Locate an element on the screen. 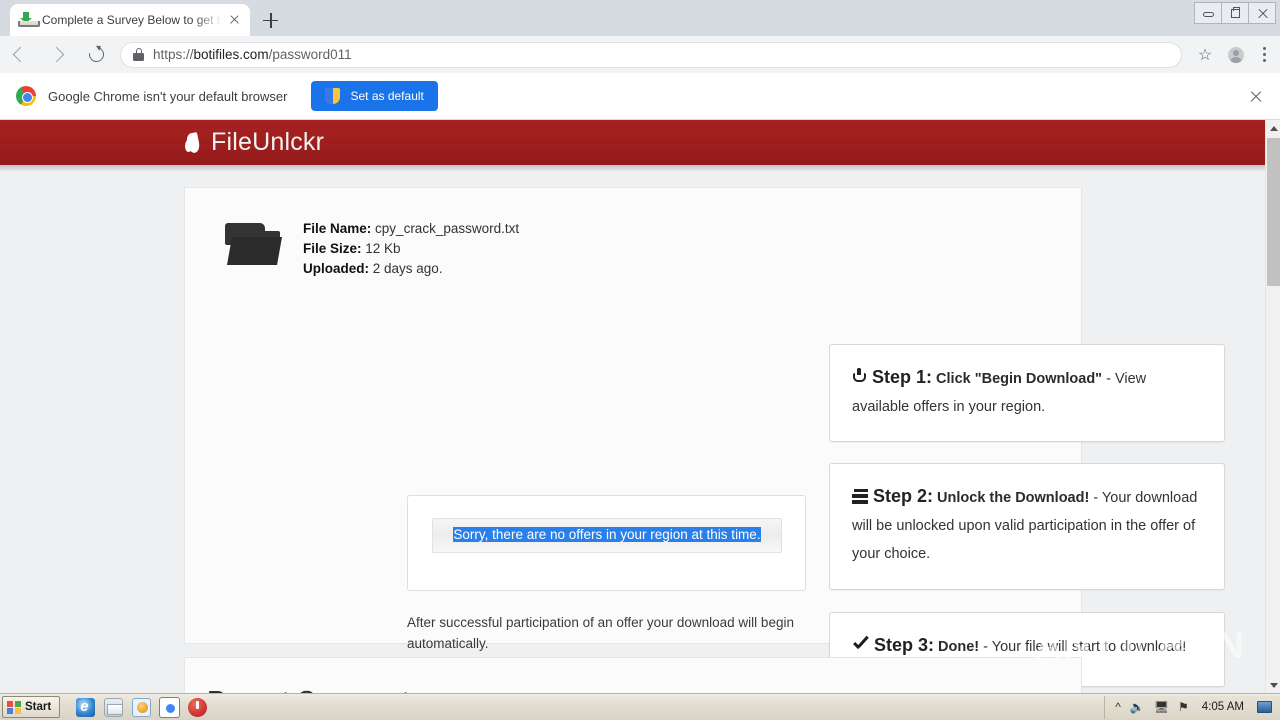 Image resolution: width=1280 pixels, height=720 pixels. star-icon: ☆ is located at coordinates (1205, 55).